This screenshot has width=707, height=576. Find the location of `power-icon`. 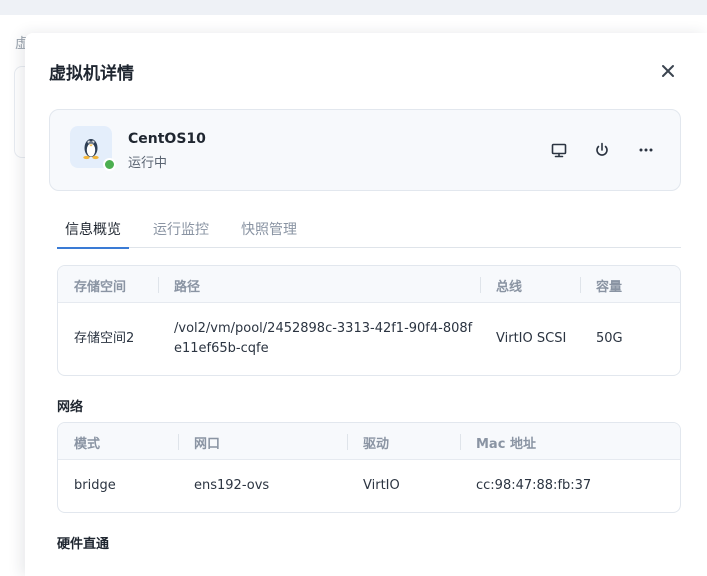

power-icon is located at coordinates (602, 149).